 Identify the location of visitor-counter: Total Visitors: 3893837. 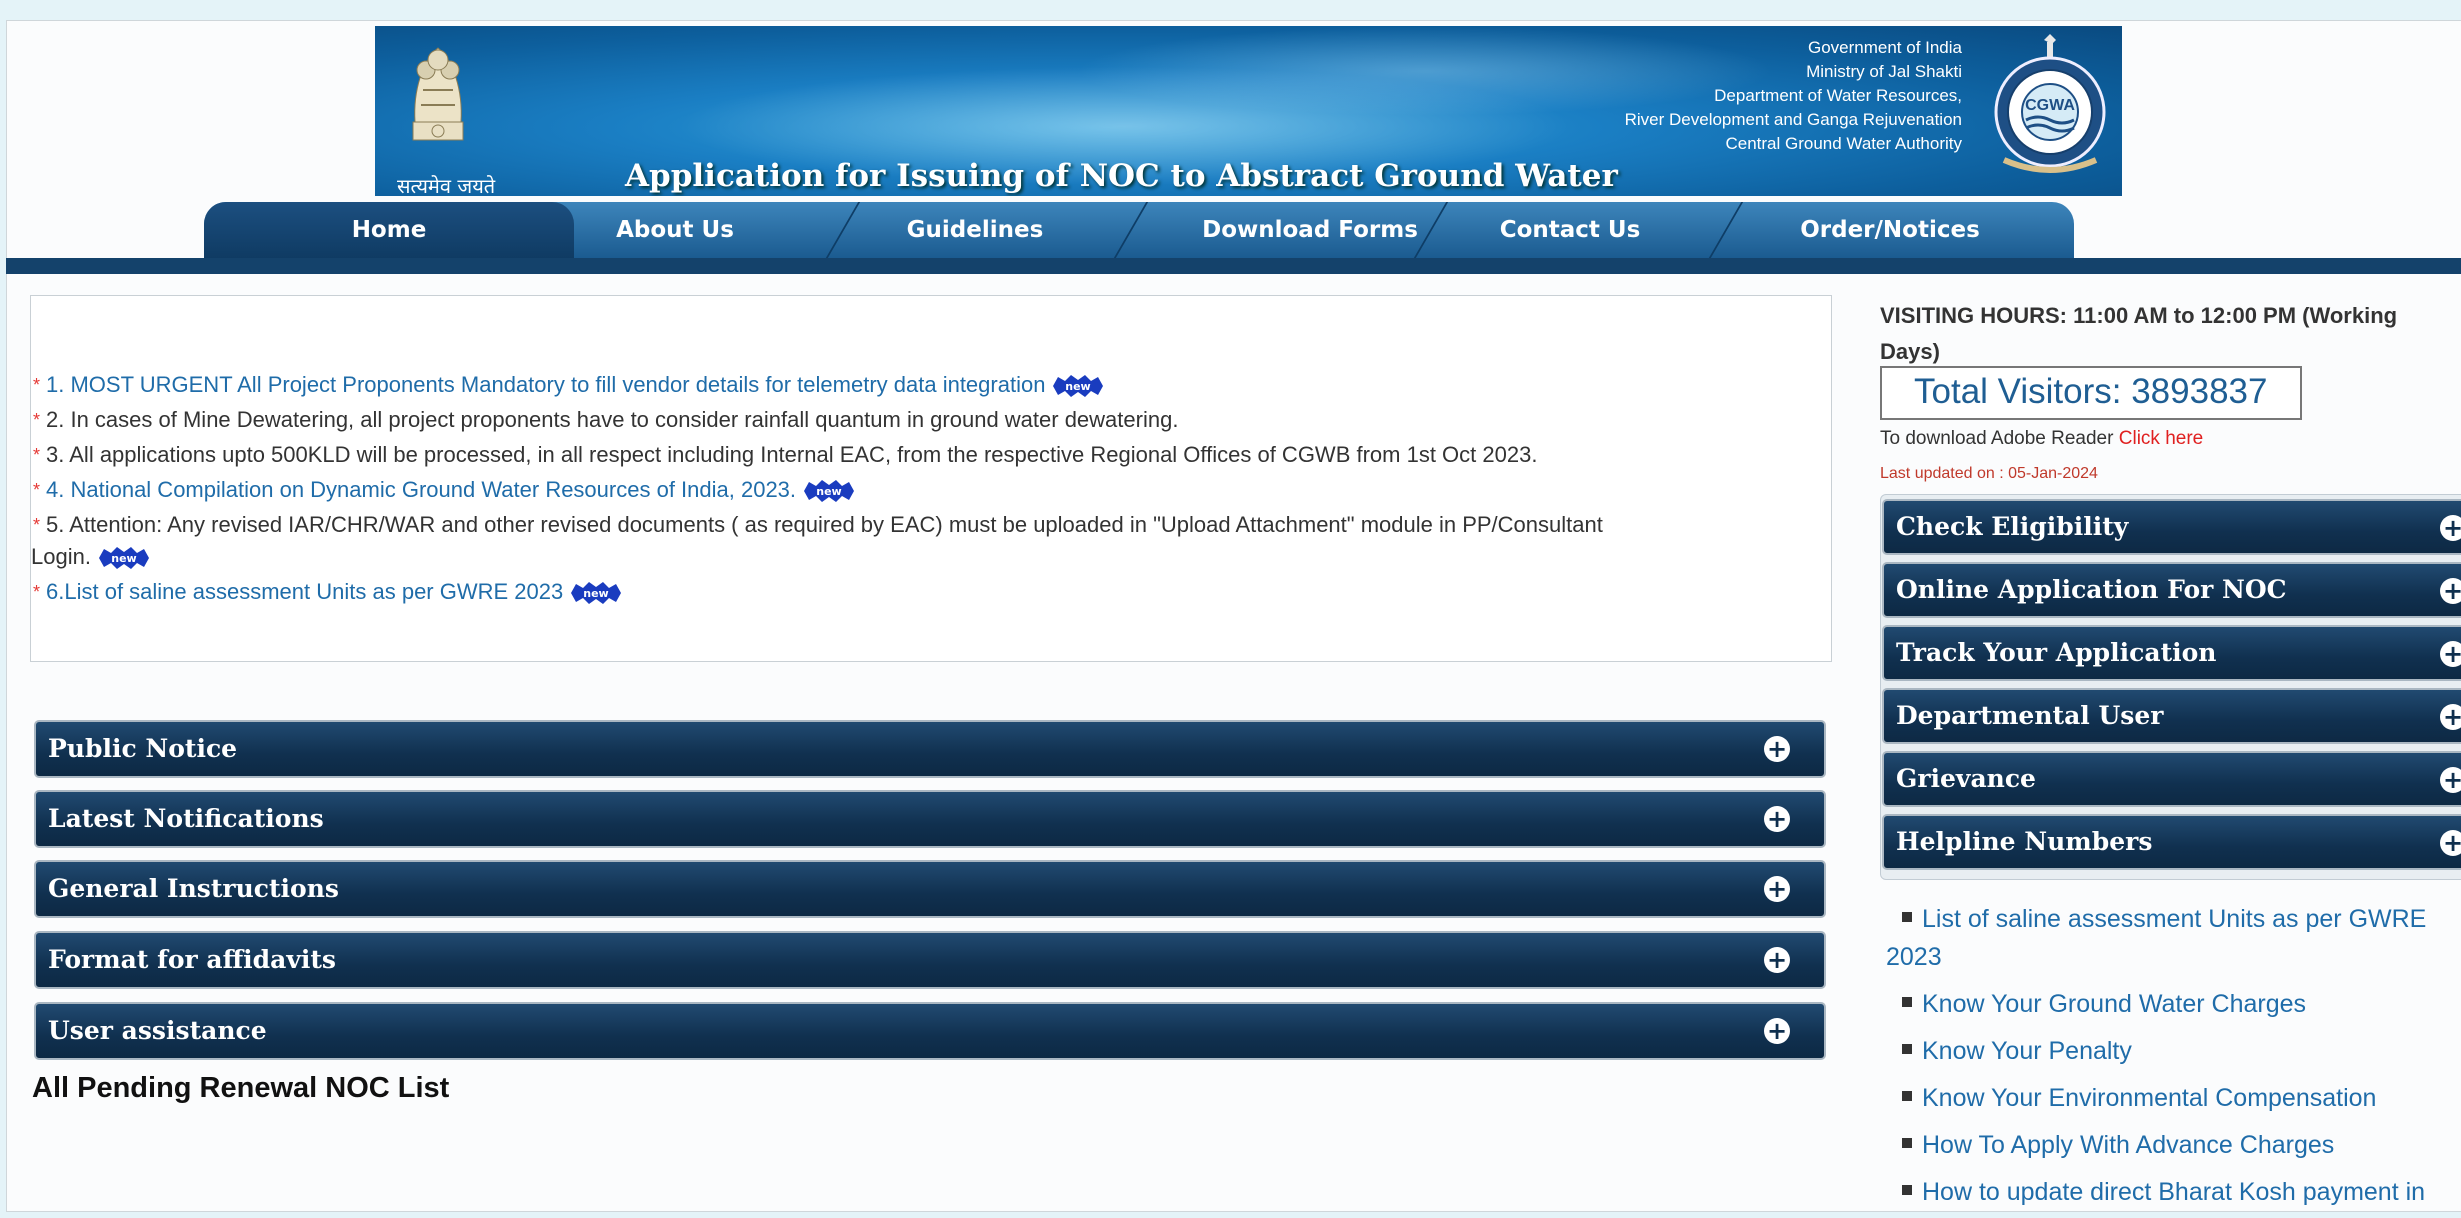
(2091, 393).